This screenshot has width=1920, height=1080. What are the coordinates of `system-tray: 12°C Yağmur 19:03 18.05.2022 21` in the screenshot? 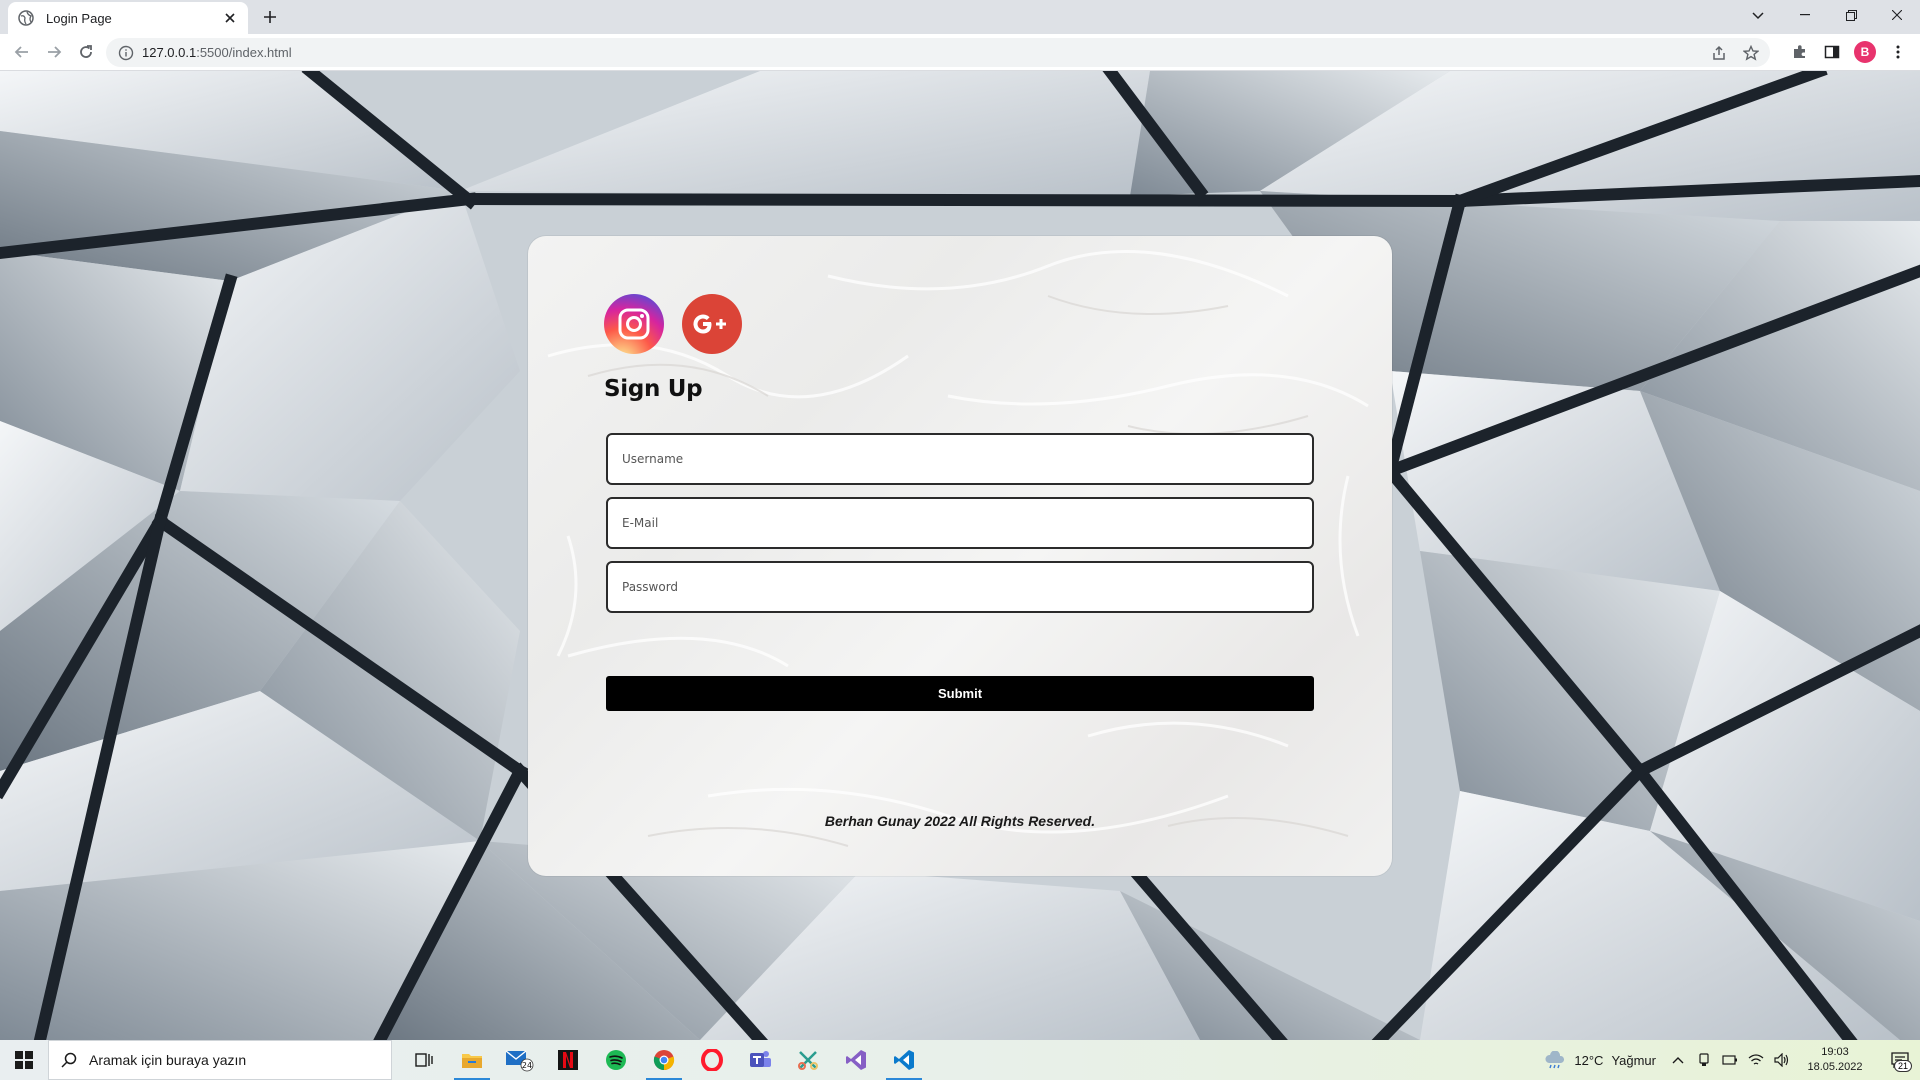 It's located at (1732, 1060).